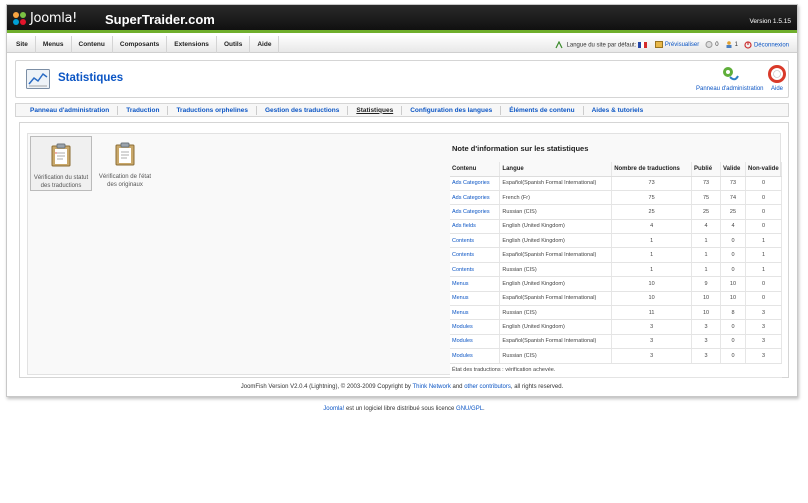  What do you see at coordinates (733, 284) in the screenshot?
I see `count-cell: 10` at bounding box center [733, 284].